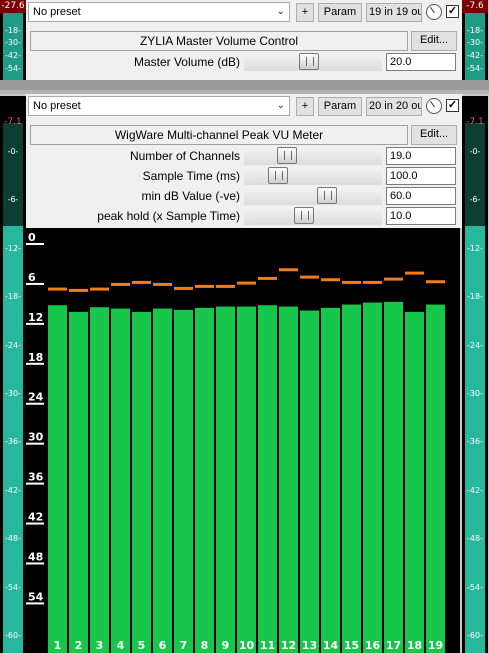 The image size is (489, 653). Describe the element at coordinates (475, 68) in the screenshot. I see `right-meter-top-tick: -54-` at that location.